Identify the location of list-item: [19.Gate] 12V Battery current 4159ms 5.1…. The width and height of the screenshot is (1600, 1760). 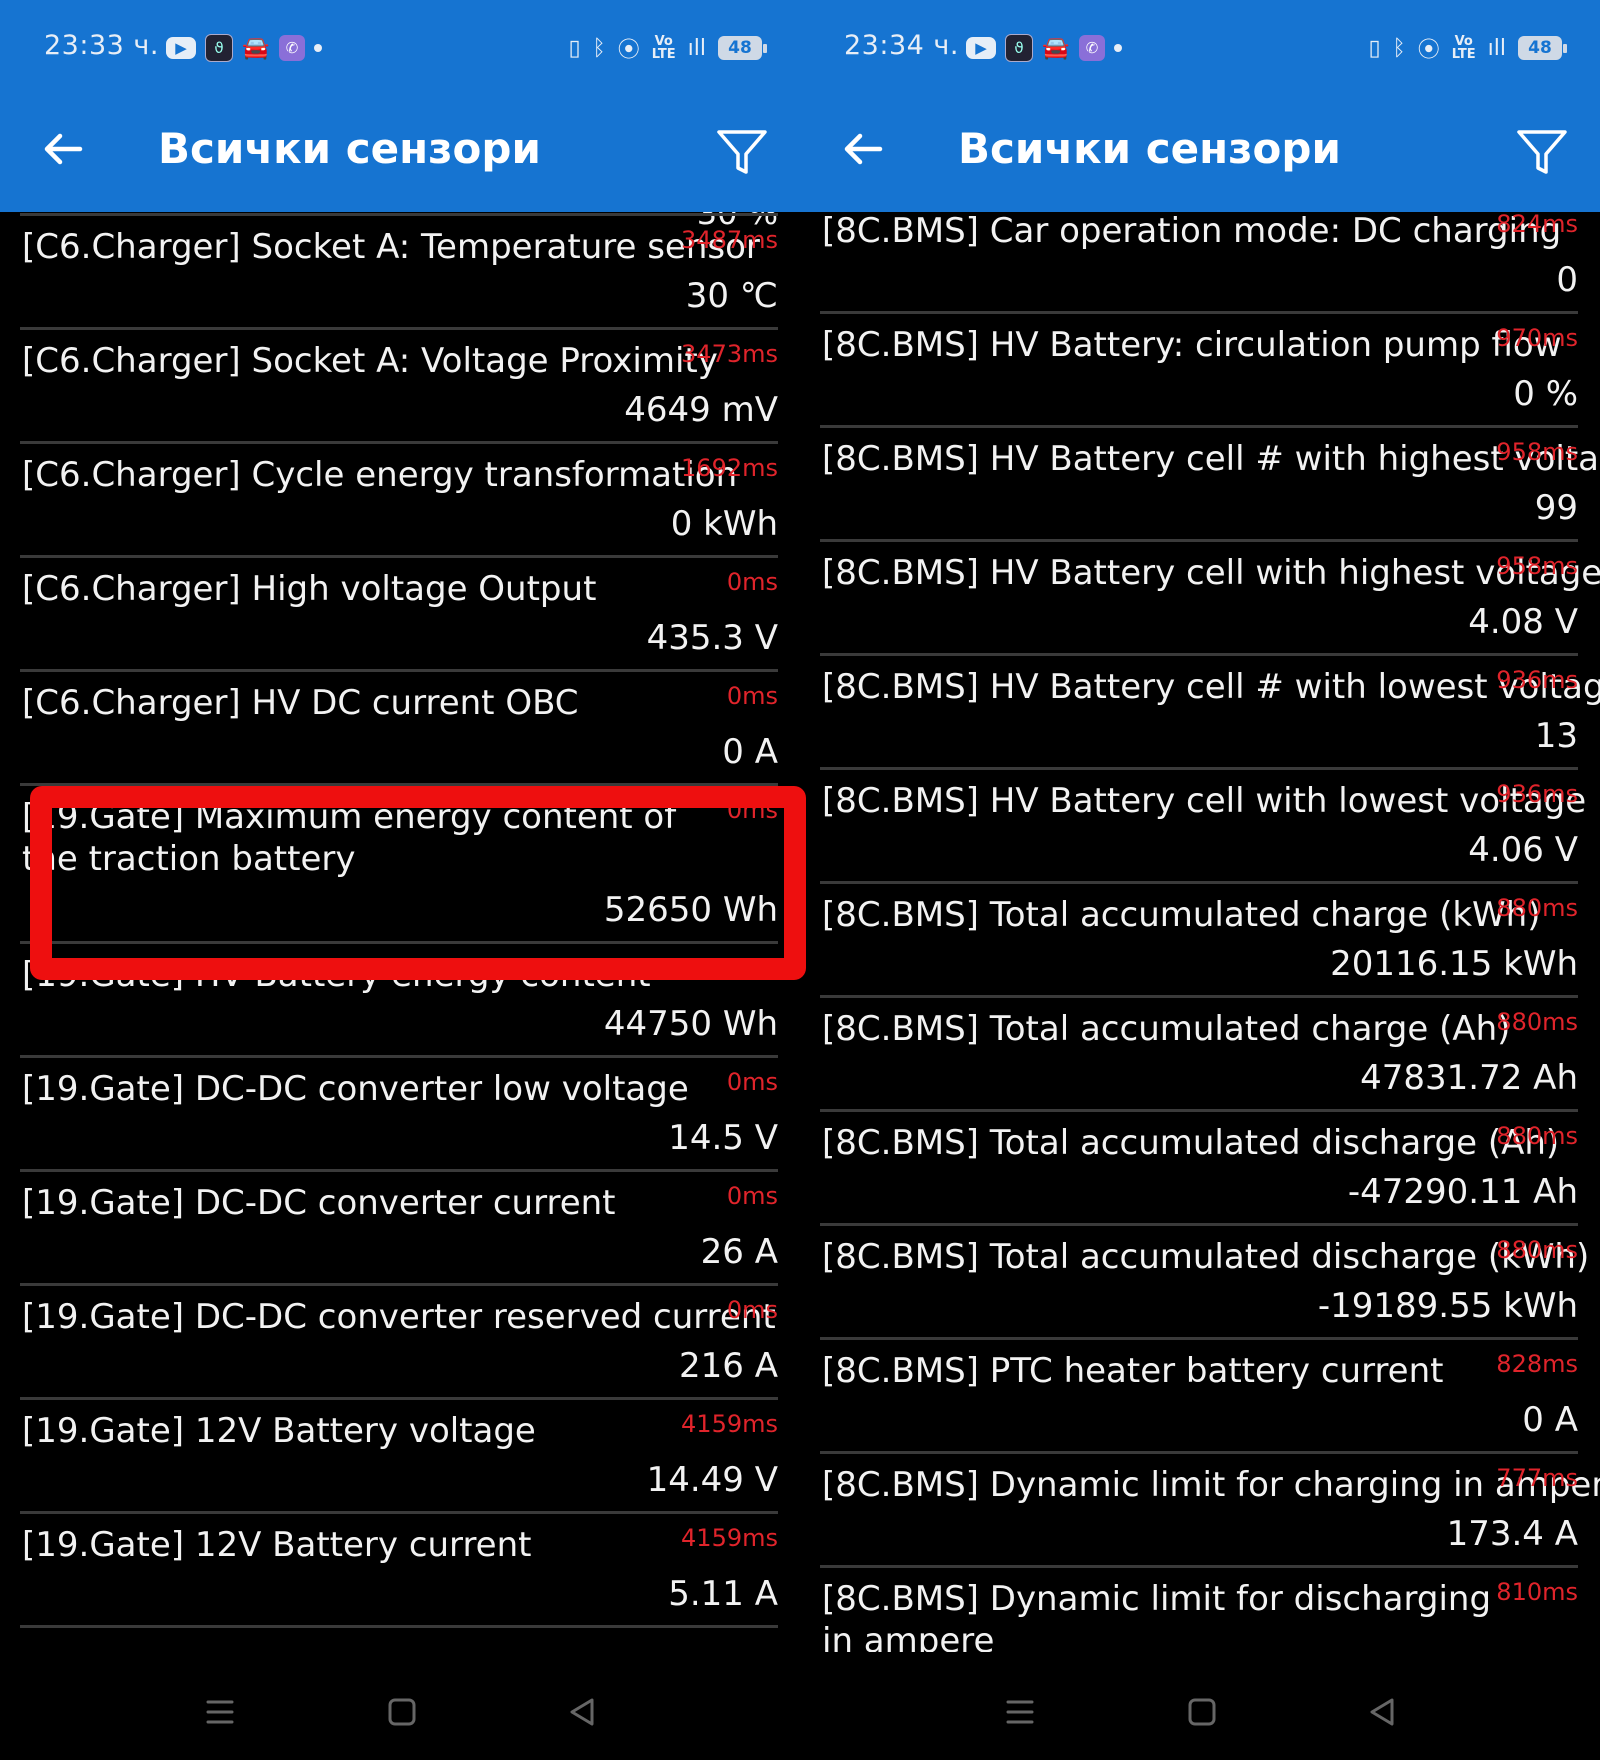
(399, 1571).